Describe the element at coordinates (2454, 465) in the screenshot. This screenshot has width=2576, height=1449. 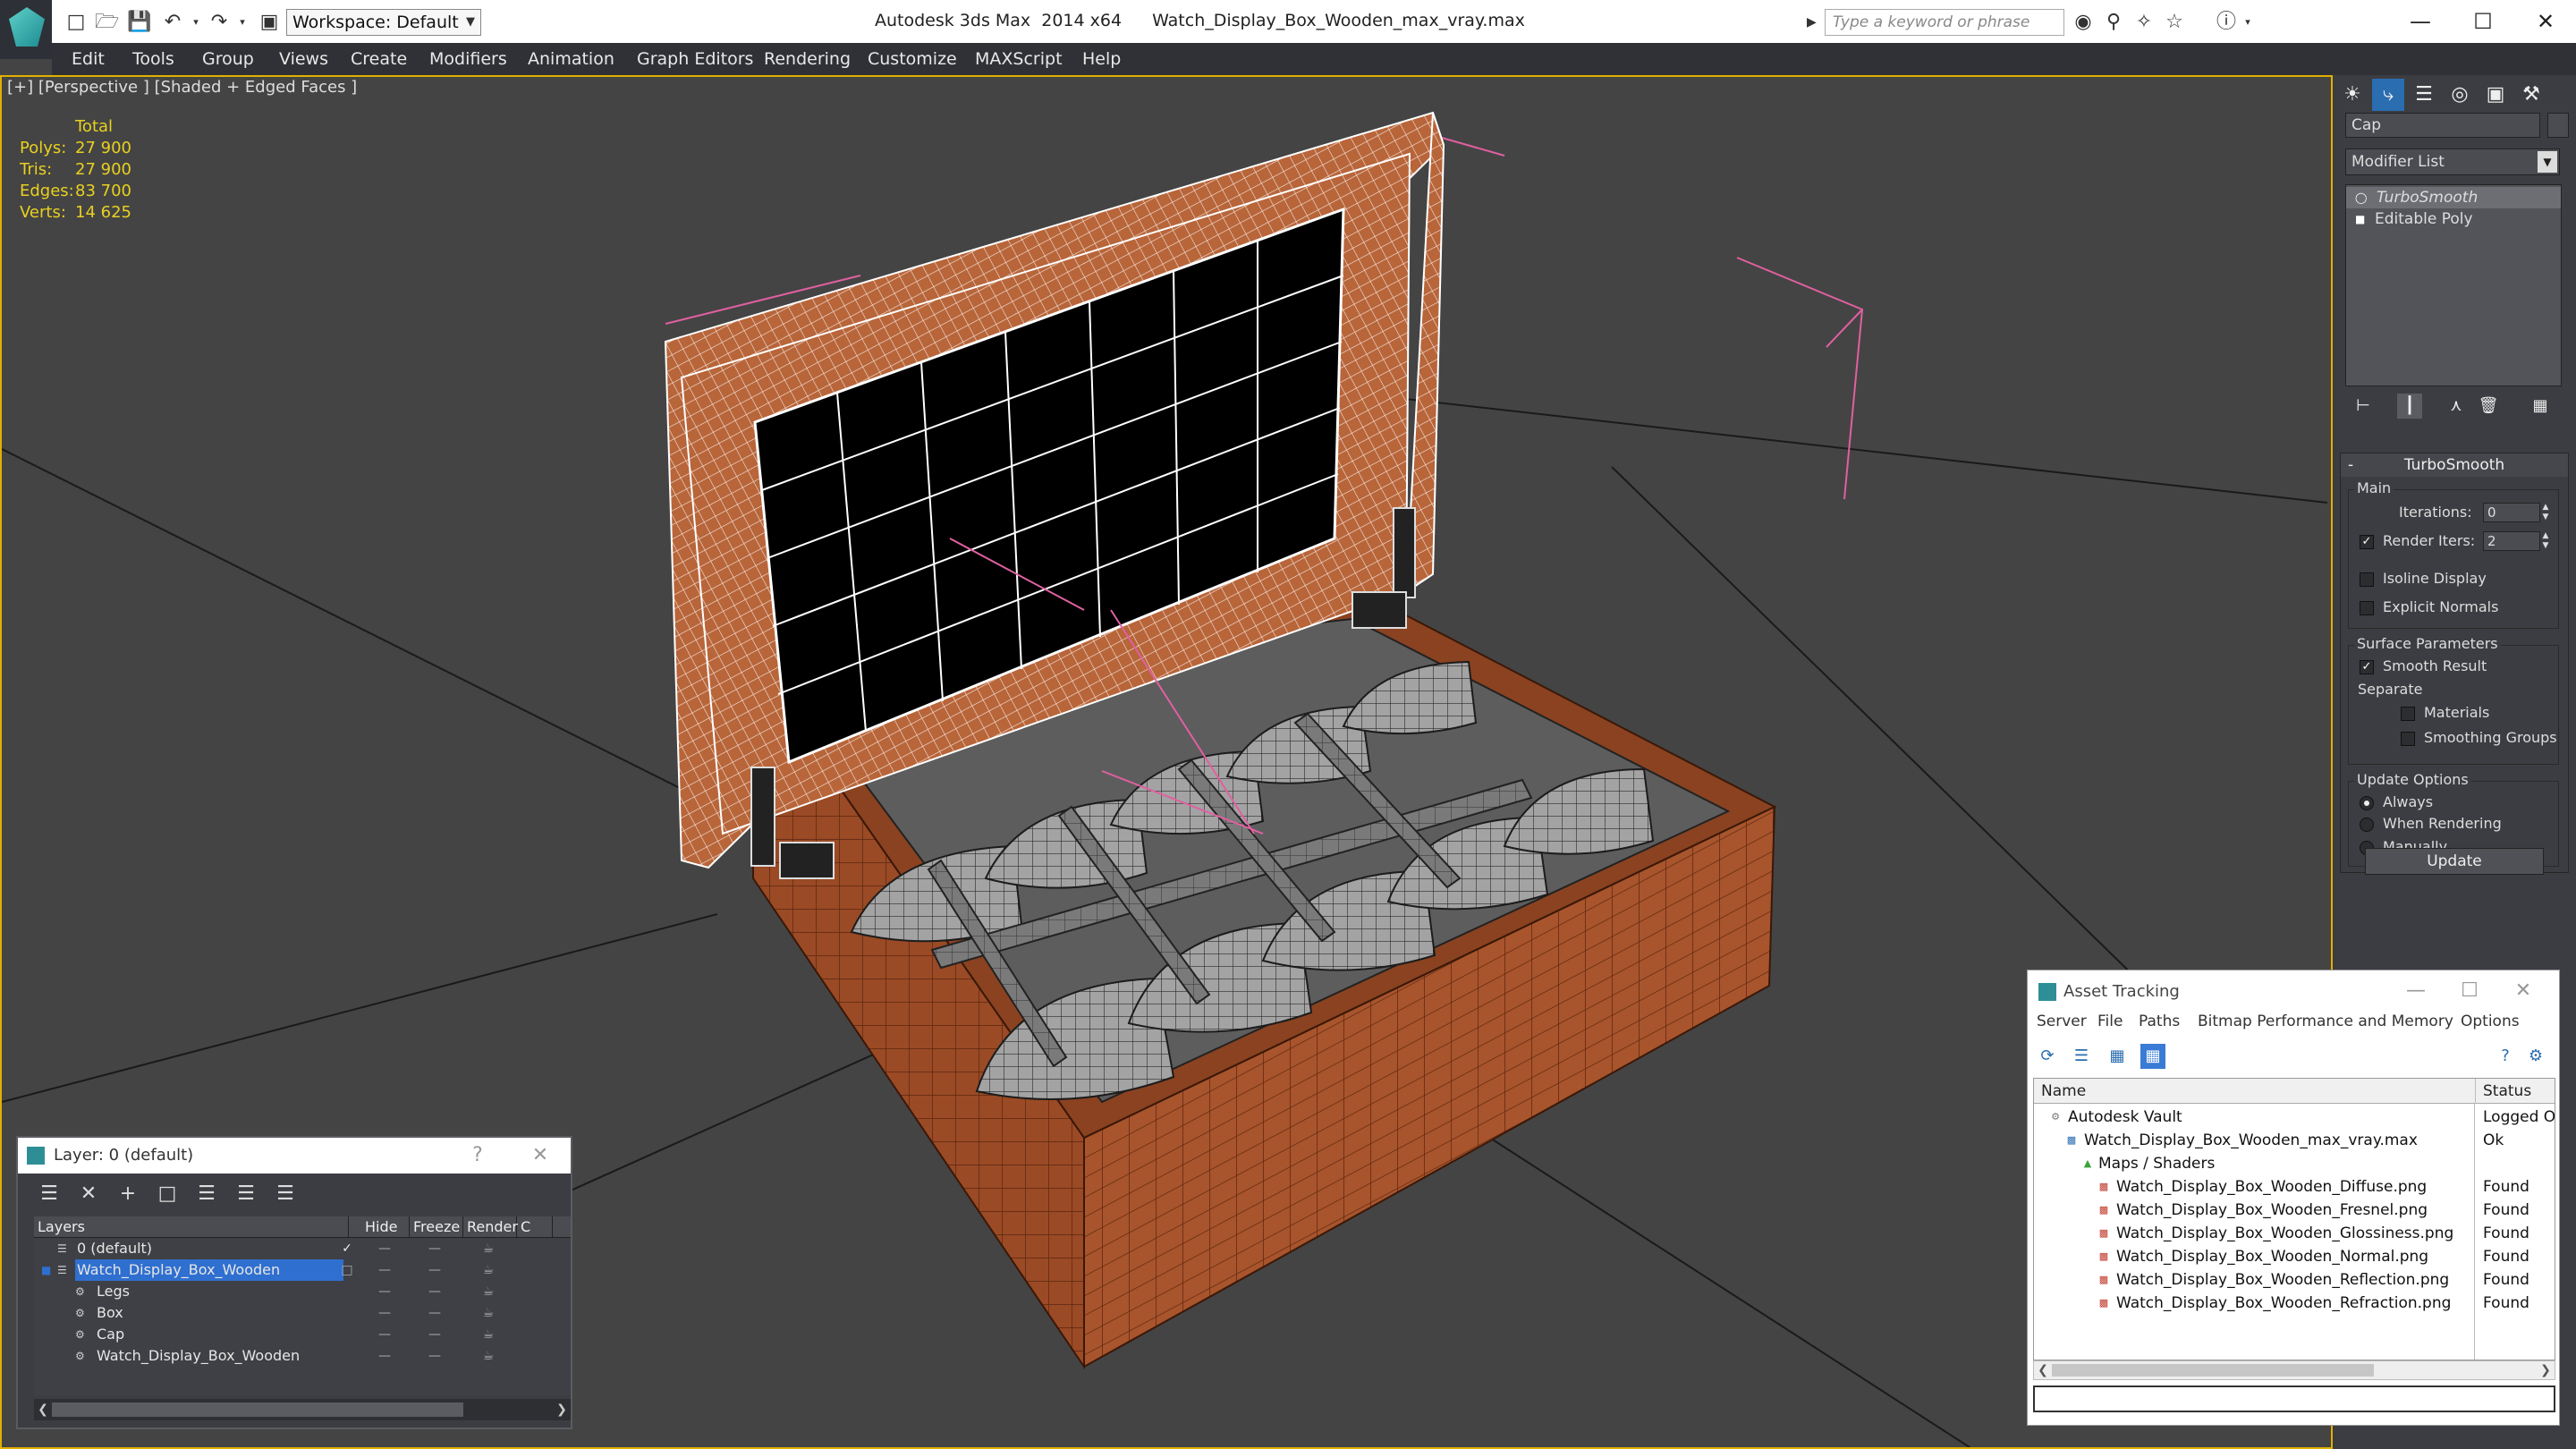
I see `rollout-title: TurboSmooth` at that location.